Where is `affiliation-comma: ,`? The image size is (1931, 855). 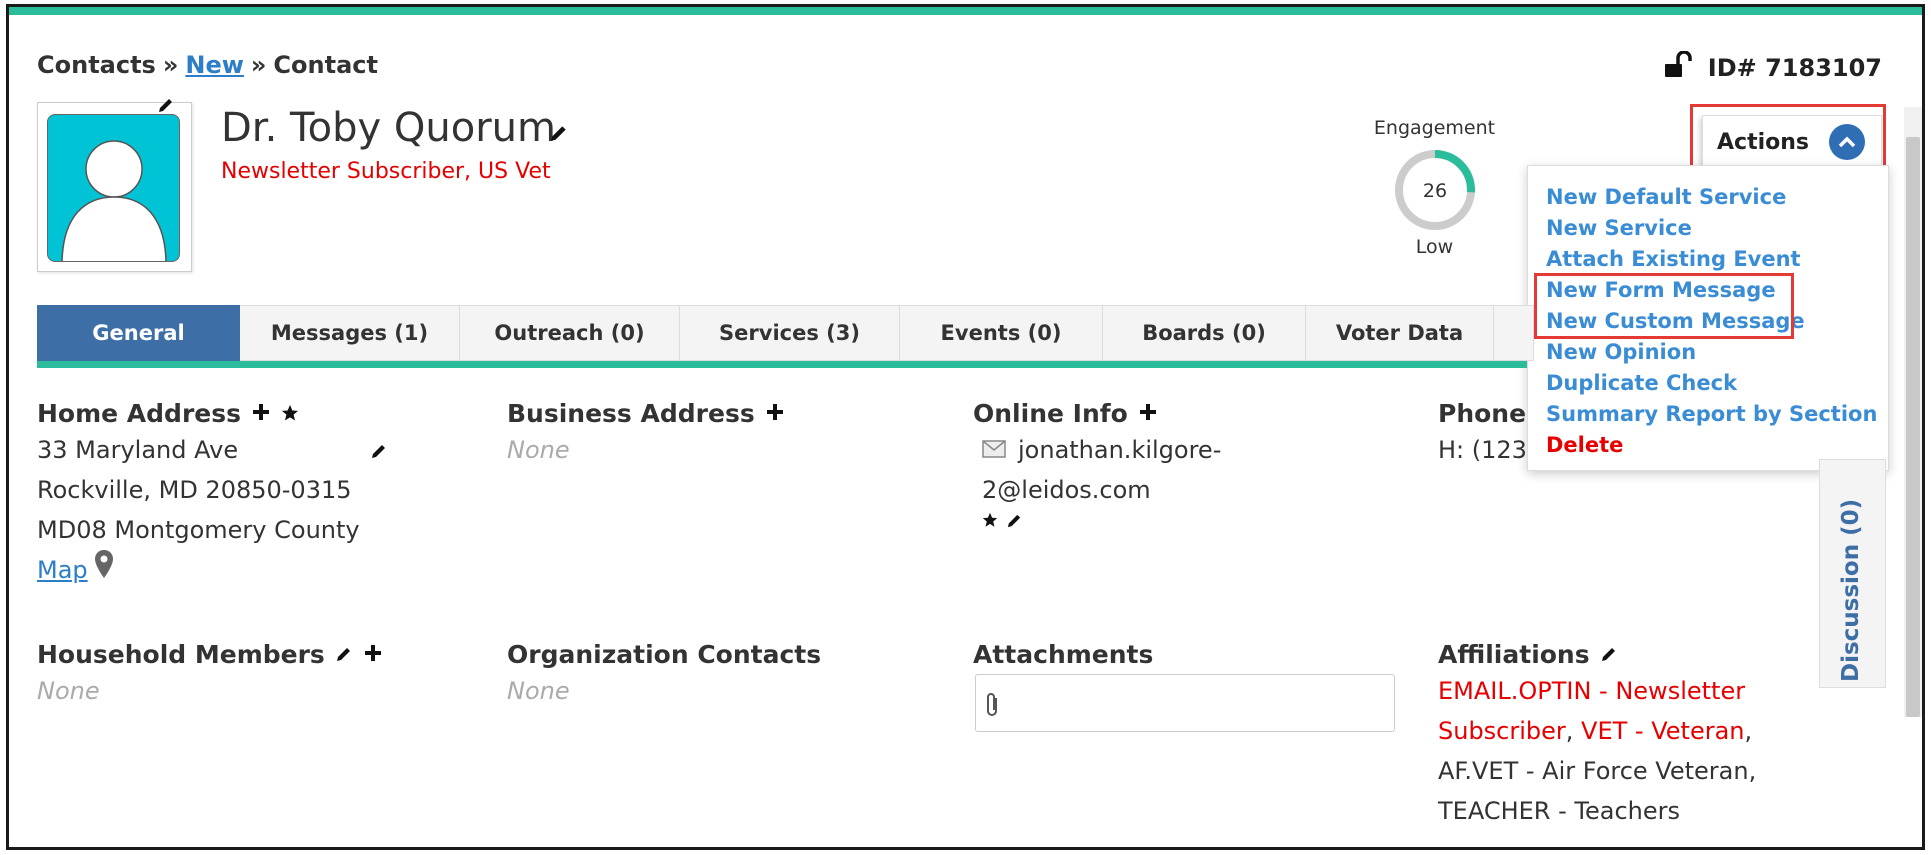
affiliation-comma: , is located at coordinates (1748, 731).